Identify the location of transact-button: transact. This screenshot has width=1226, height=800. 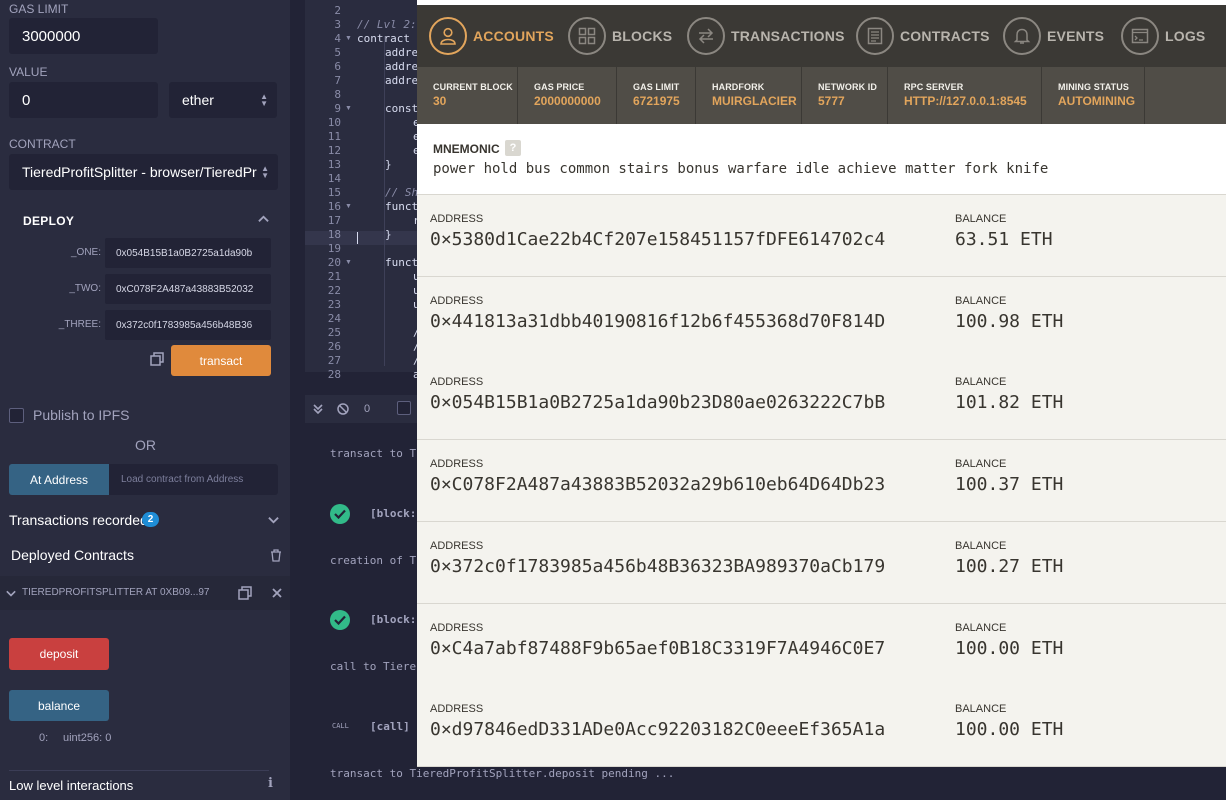
(221, 360).